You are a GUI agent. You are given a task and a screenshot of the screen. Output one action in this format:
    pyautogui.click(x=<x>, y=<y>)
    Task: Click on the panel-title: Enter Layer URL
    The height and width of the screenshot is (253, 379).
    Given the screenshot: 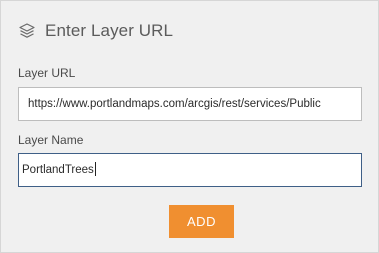 What is the action you would take?
    pyautogui.click(x=109, y=30)
    